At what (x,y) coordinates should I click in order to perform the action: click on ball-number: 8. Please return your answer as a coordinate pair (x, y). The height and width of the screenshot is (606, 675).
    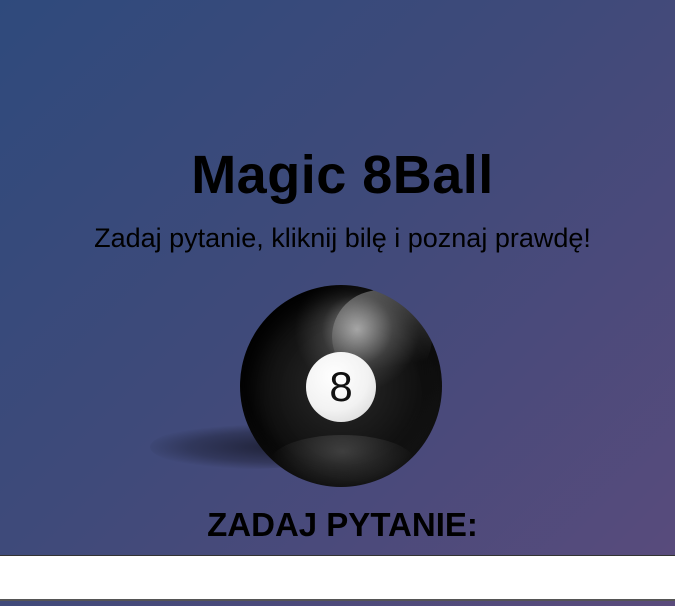
    Looking at the image, I should click on (341, 387).